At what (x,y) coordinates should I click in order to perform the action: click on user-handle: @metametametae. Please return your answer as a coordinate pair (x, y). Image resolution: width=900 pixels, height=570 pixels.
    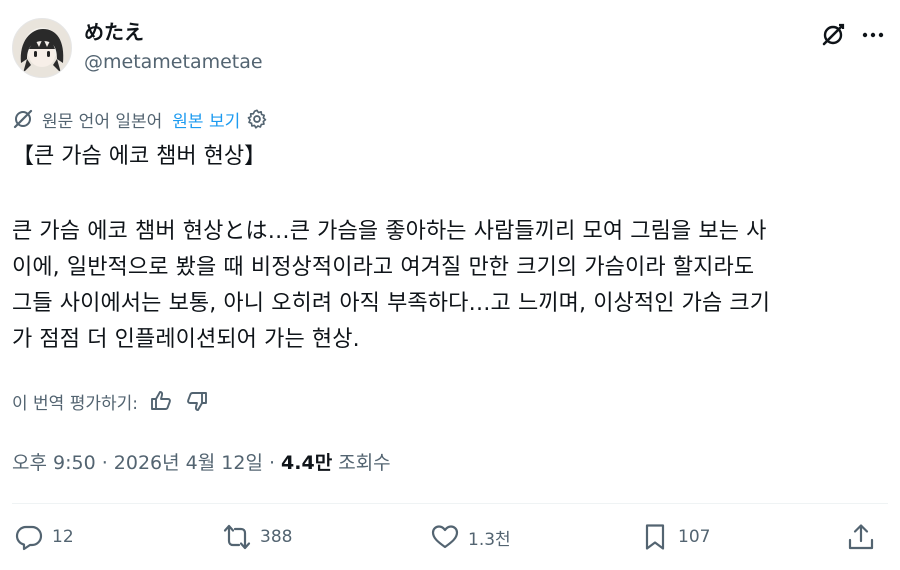
    Looking at the image, I should click on (173, 62).